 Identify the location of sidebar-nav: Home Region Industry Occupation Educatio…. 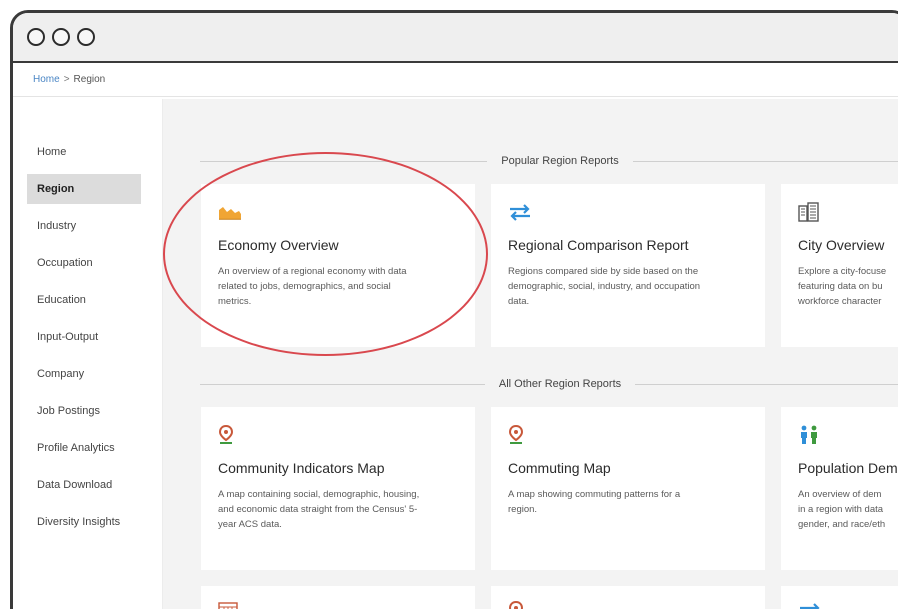
(88, 354).